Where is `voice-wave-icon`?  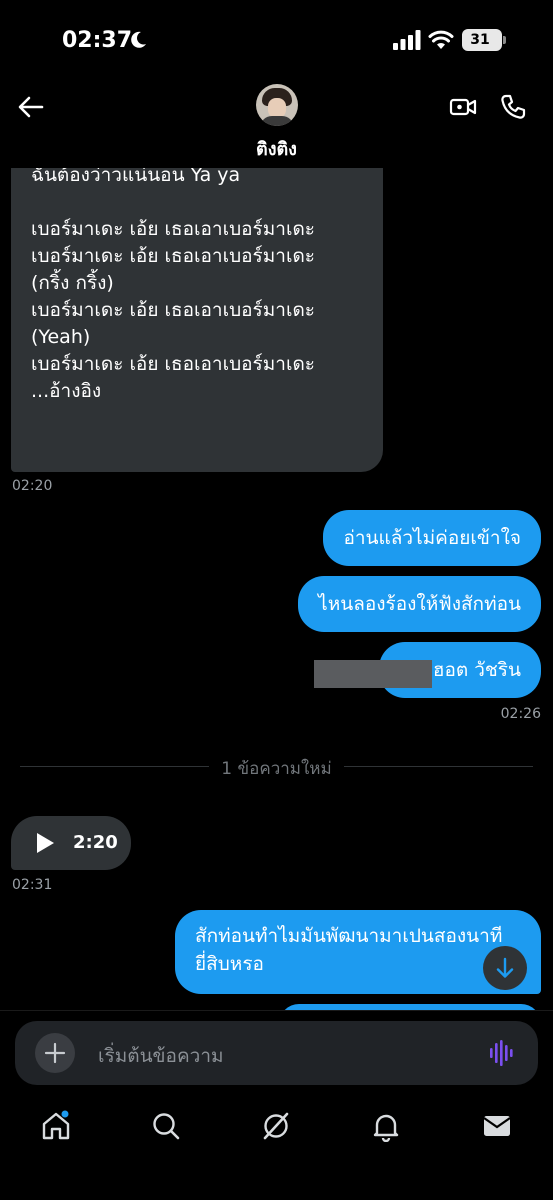 voice-wave-icon is located at coordinates (503, 1053).